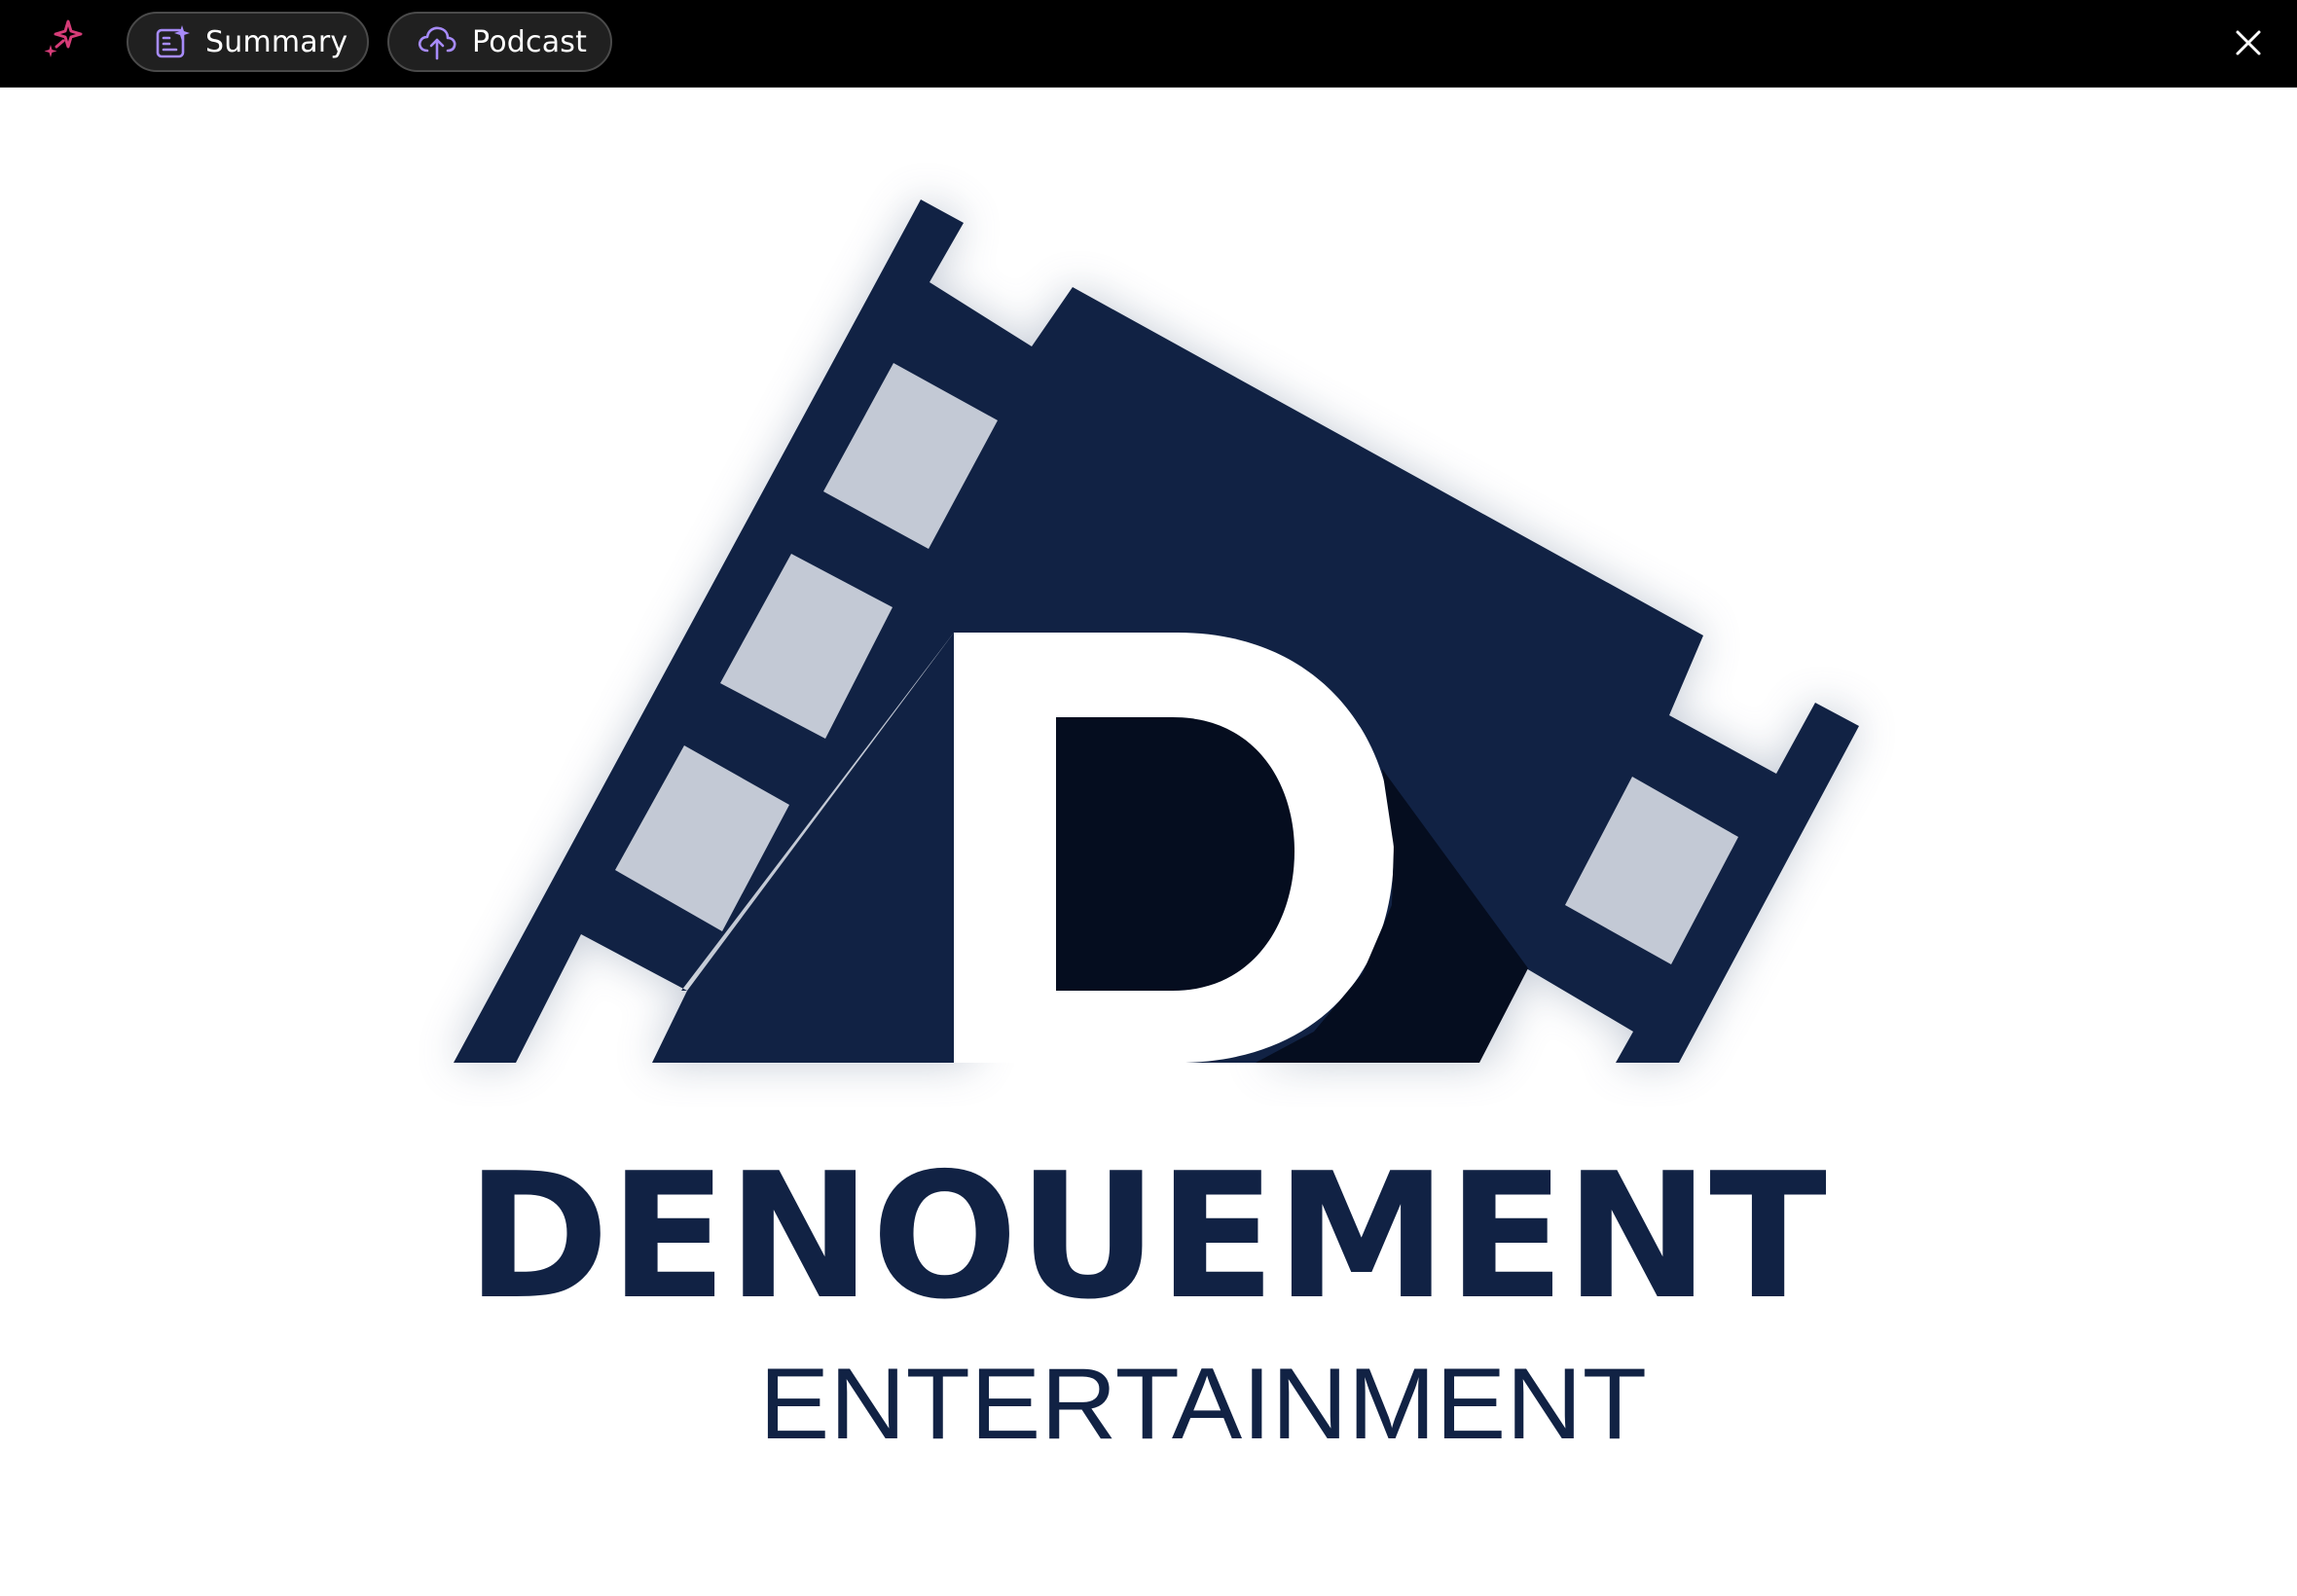  What do you see at coordinates (1148, 44) in the screenshot?
I see `top-toolbar: Summary Podcast` at bounding box center [1148, 44].